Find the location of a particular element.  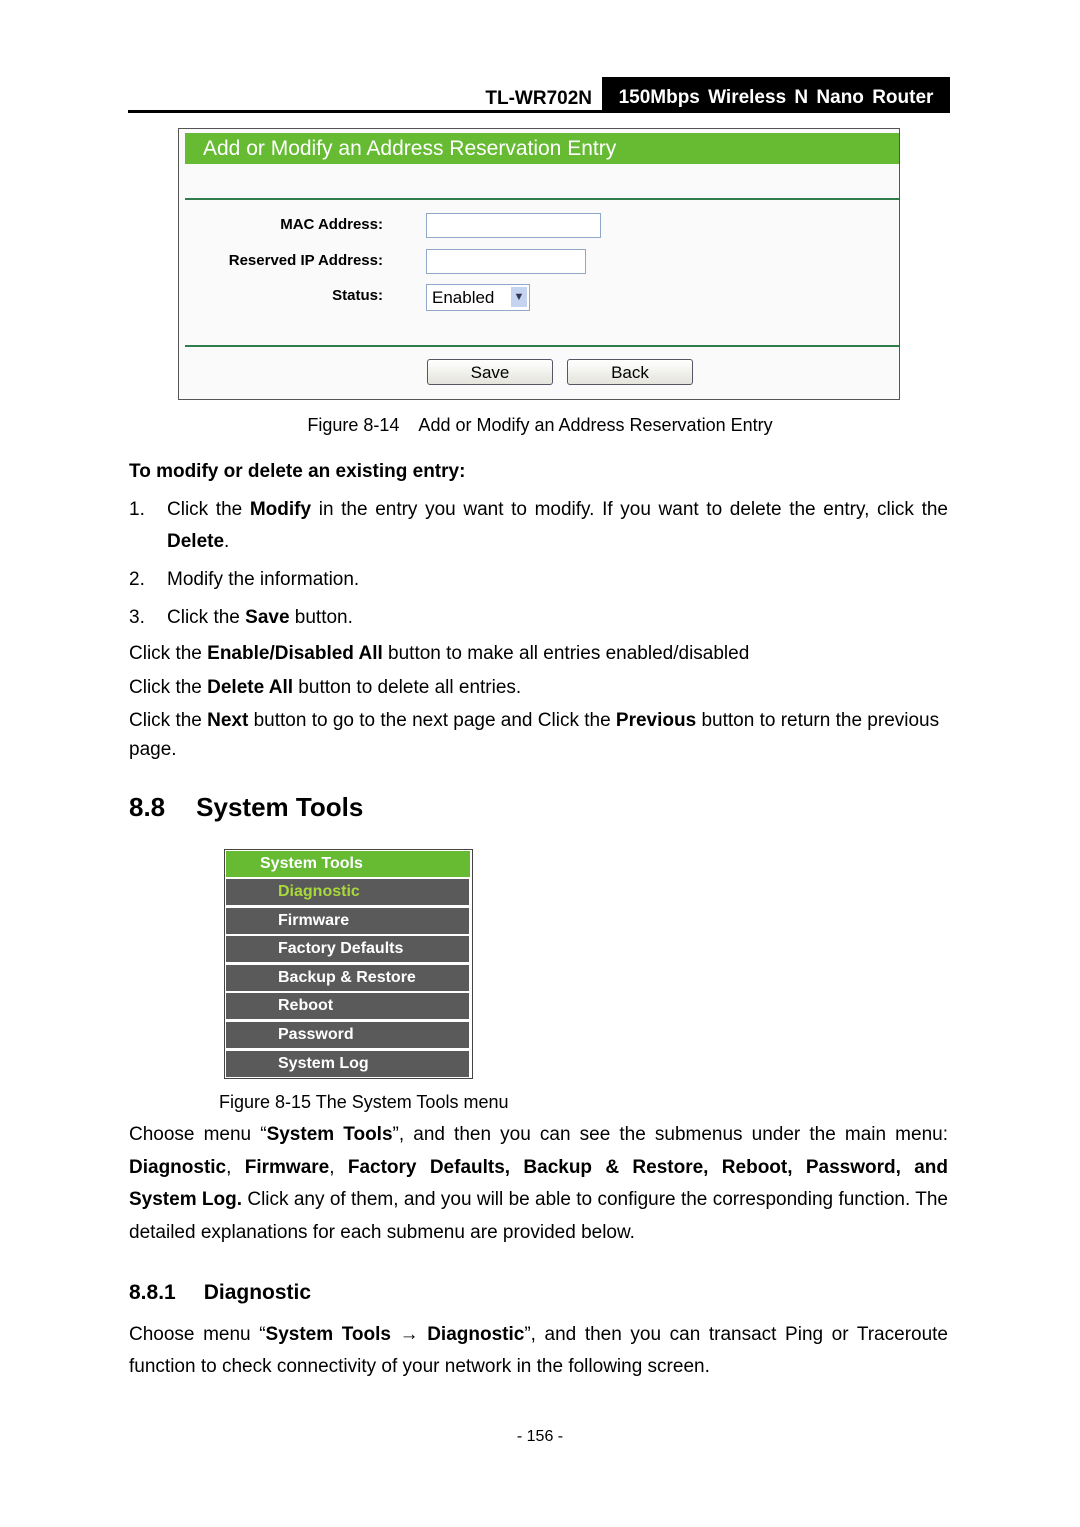

page-number: - 156 - is located at coordinates (540, 1436).